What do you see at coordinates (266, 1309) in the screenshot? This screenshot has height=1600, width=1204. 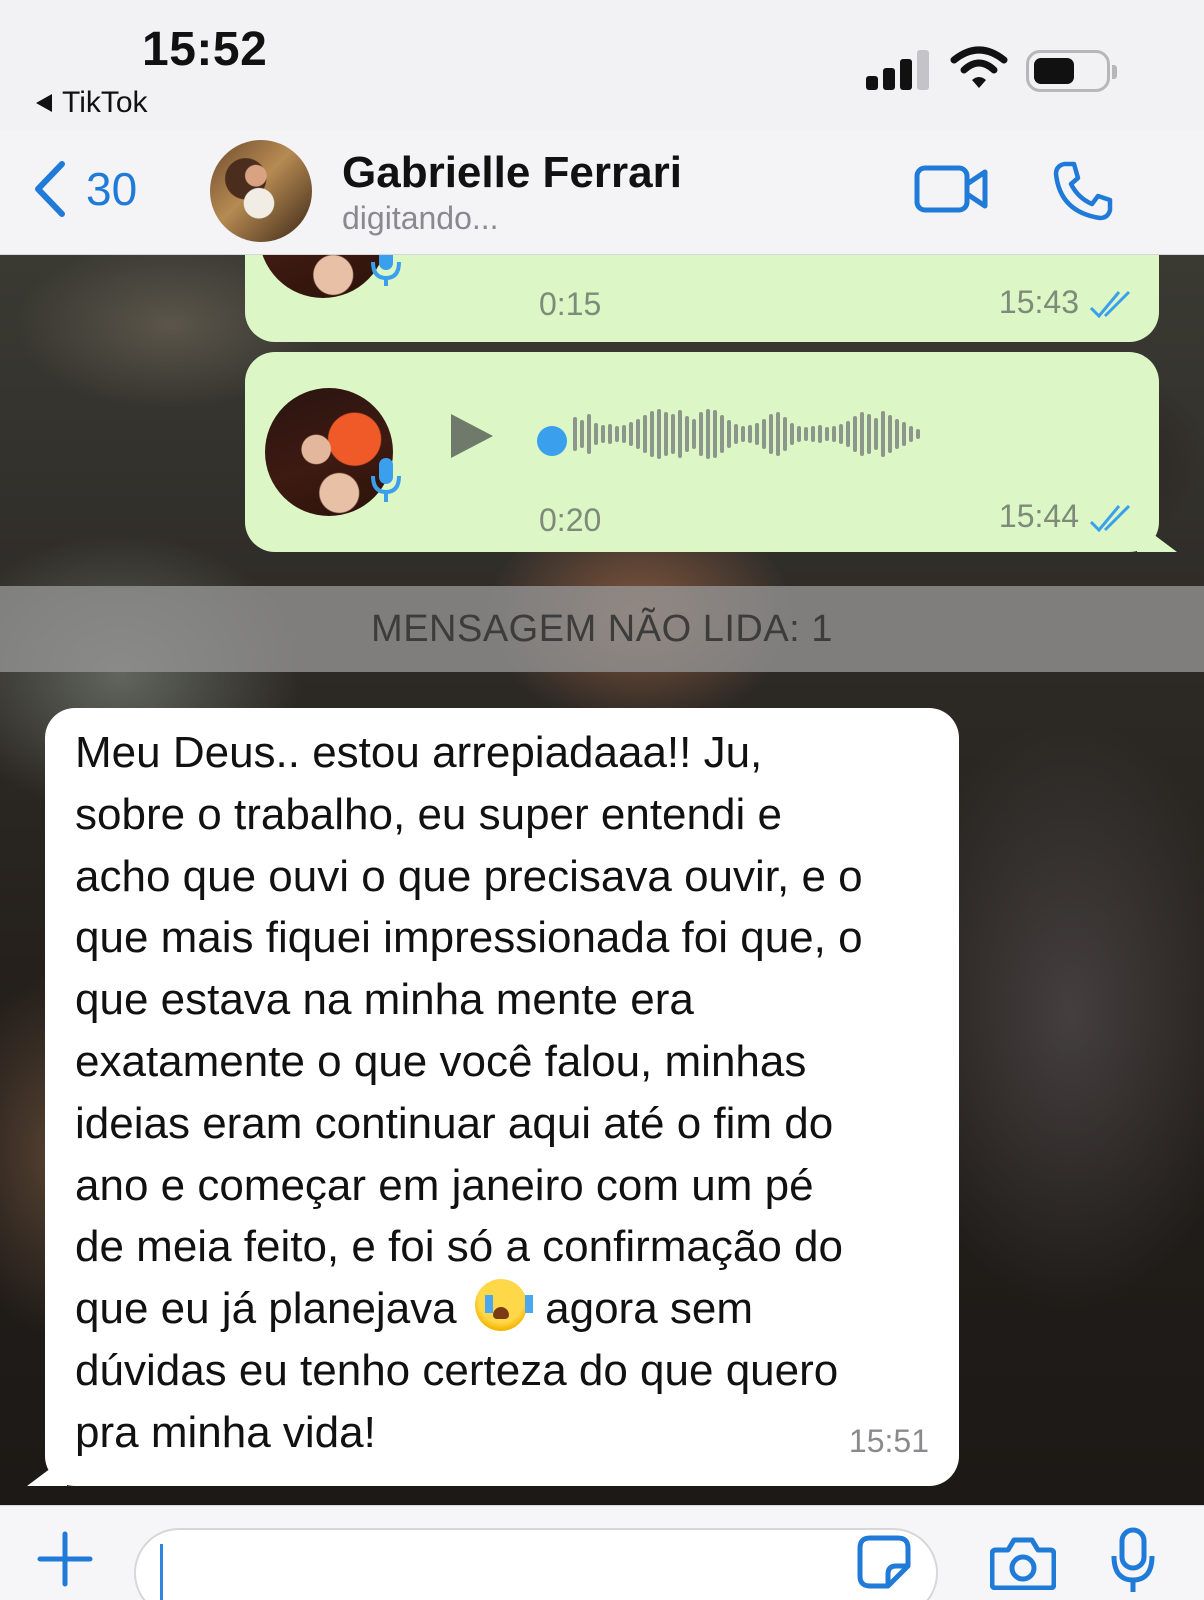 I see `message-fragment: que eu já planejava` at bounding box center [266, 1309].